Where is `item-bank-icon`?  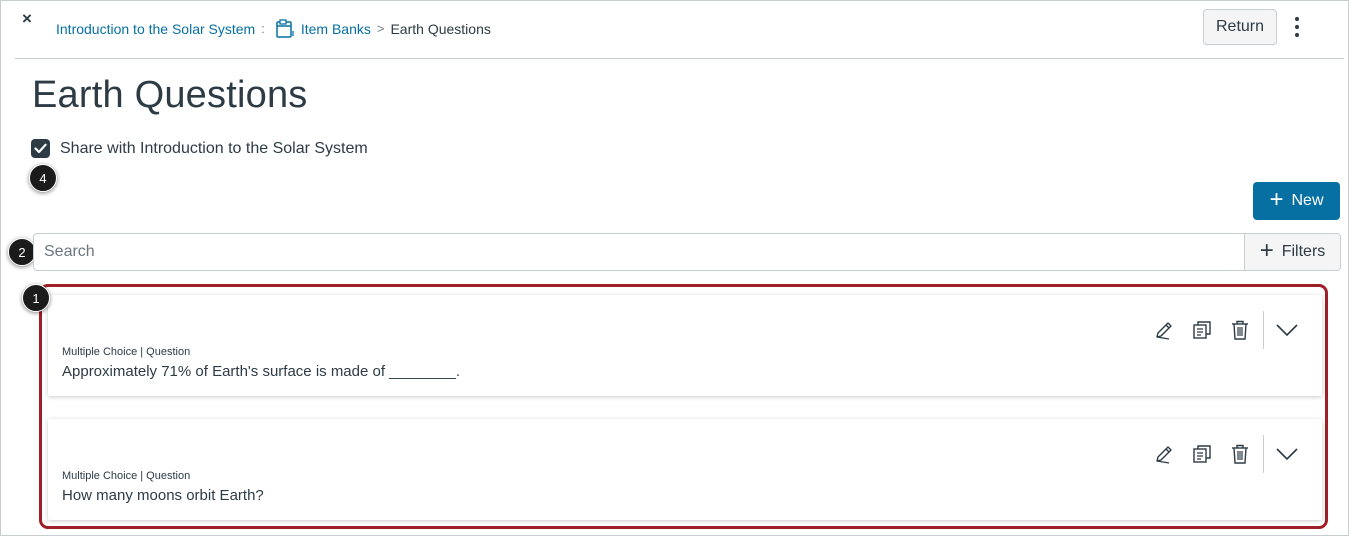 item-bank-icon is located at coordinates (285, 29).